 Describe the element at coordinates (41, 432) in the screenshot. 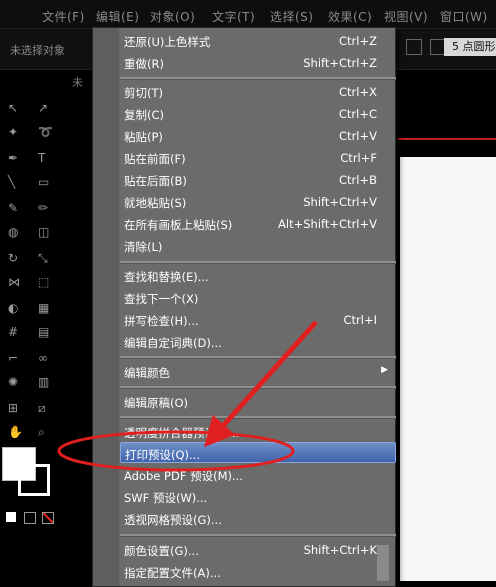

I see `zoom-tool-icon: ⌕` at that location.